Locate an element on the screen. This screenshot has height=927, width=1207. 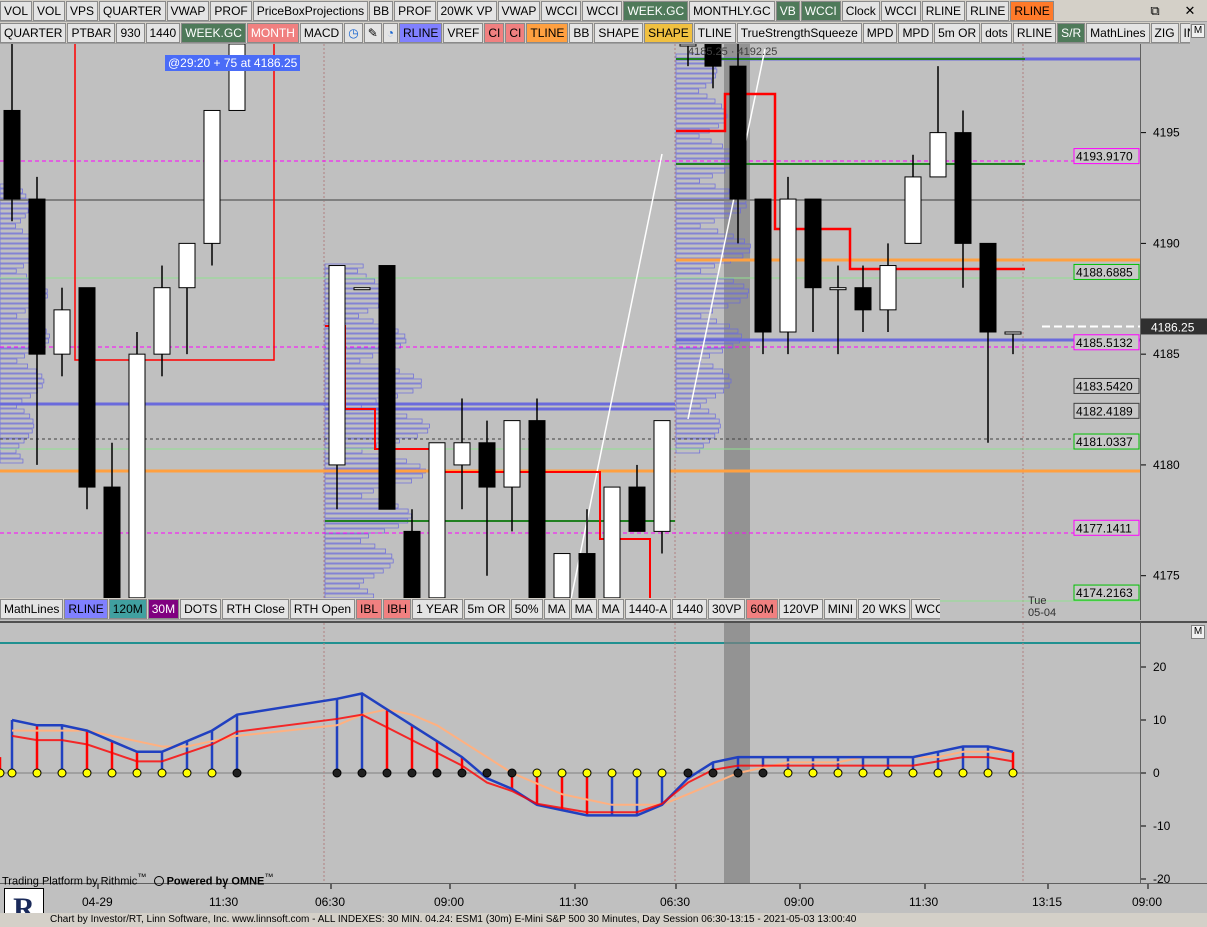
price-axis: 4195 4190 4185 4180 4175 4186.25 is located at coordinates (1173, 332).